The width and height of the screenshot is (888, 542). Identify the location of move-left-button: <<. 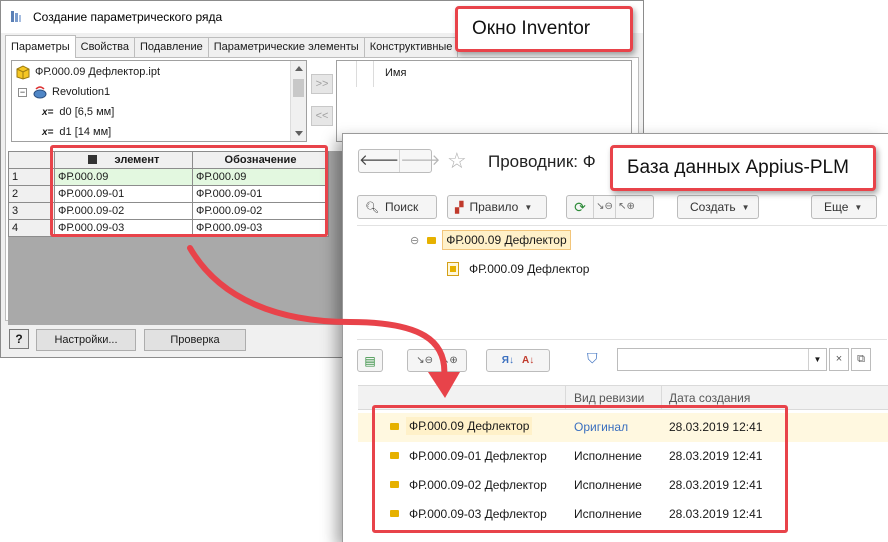
(322, 116).